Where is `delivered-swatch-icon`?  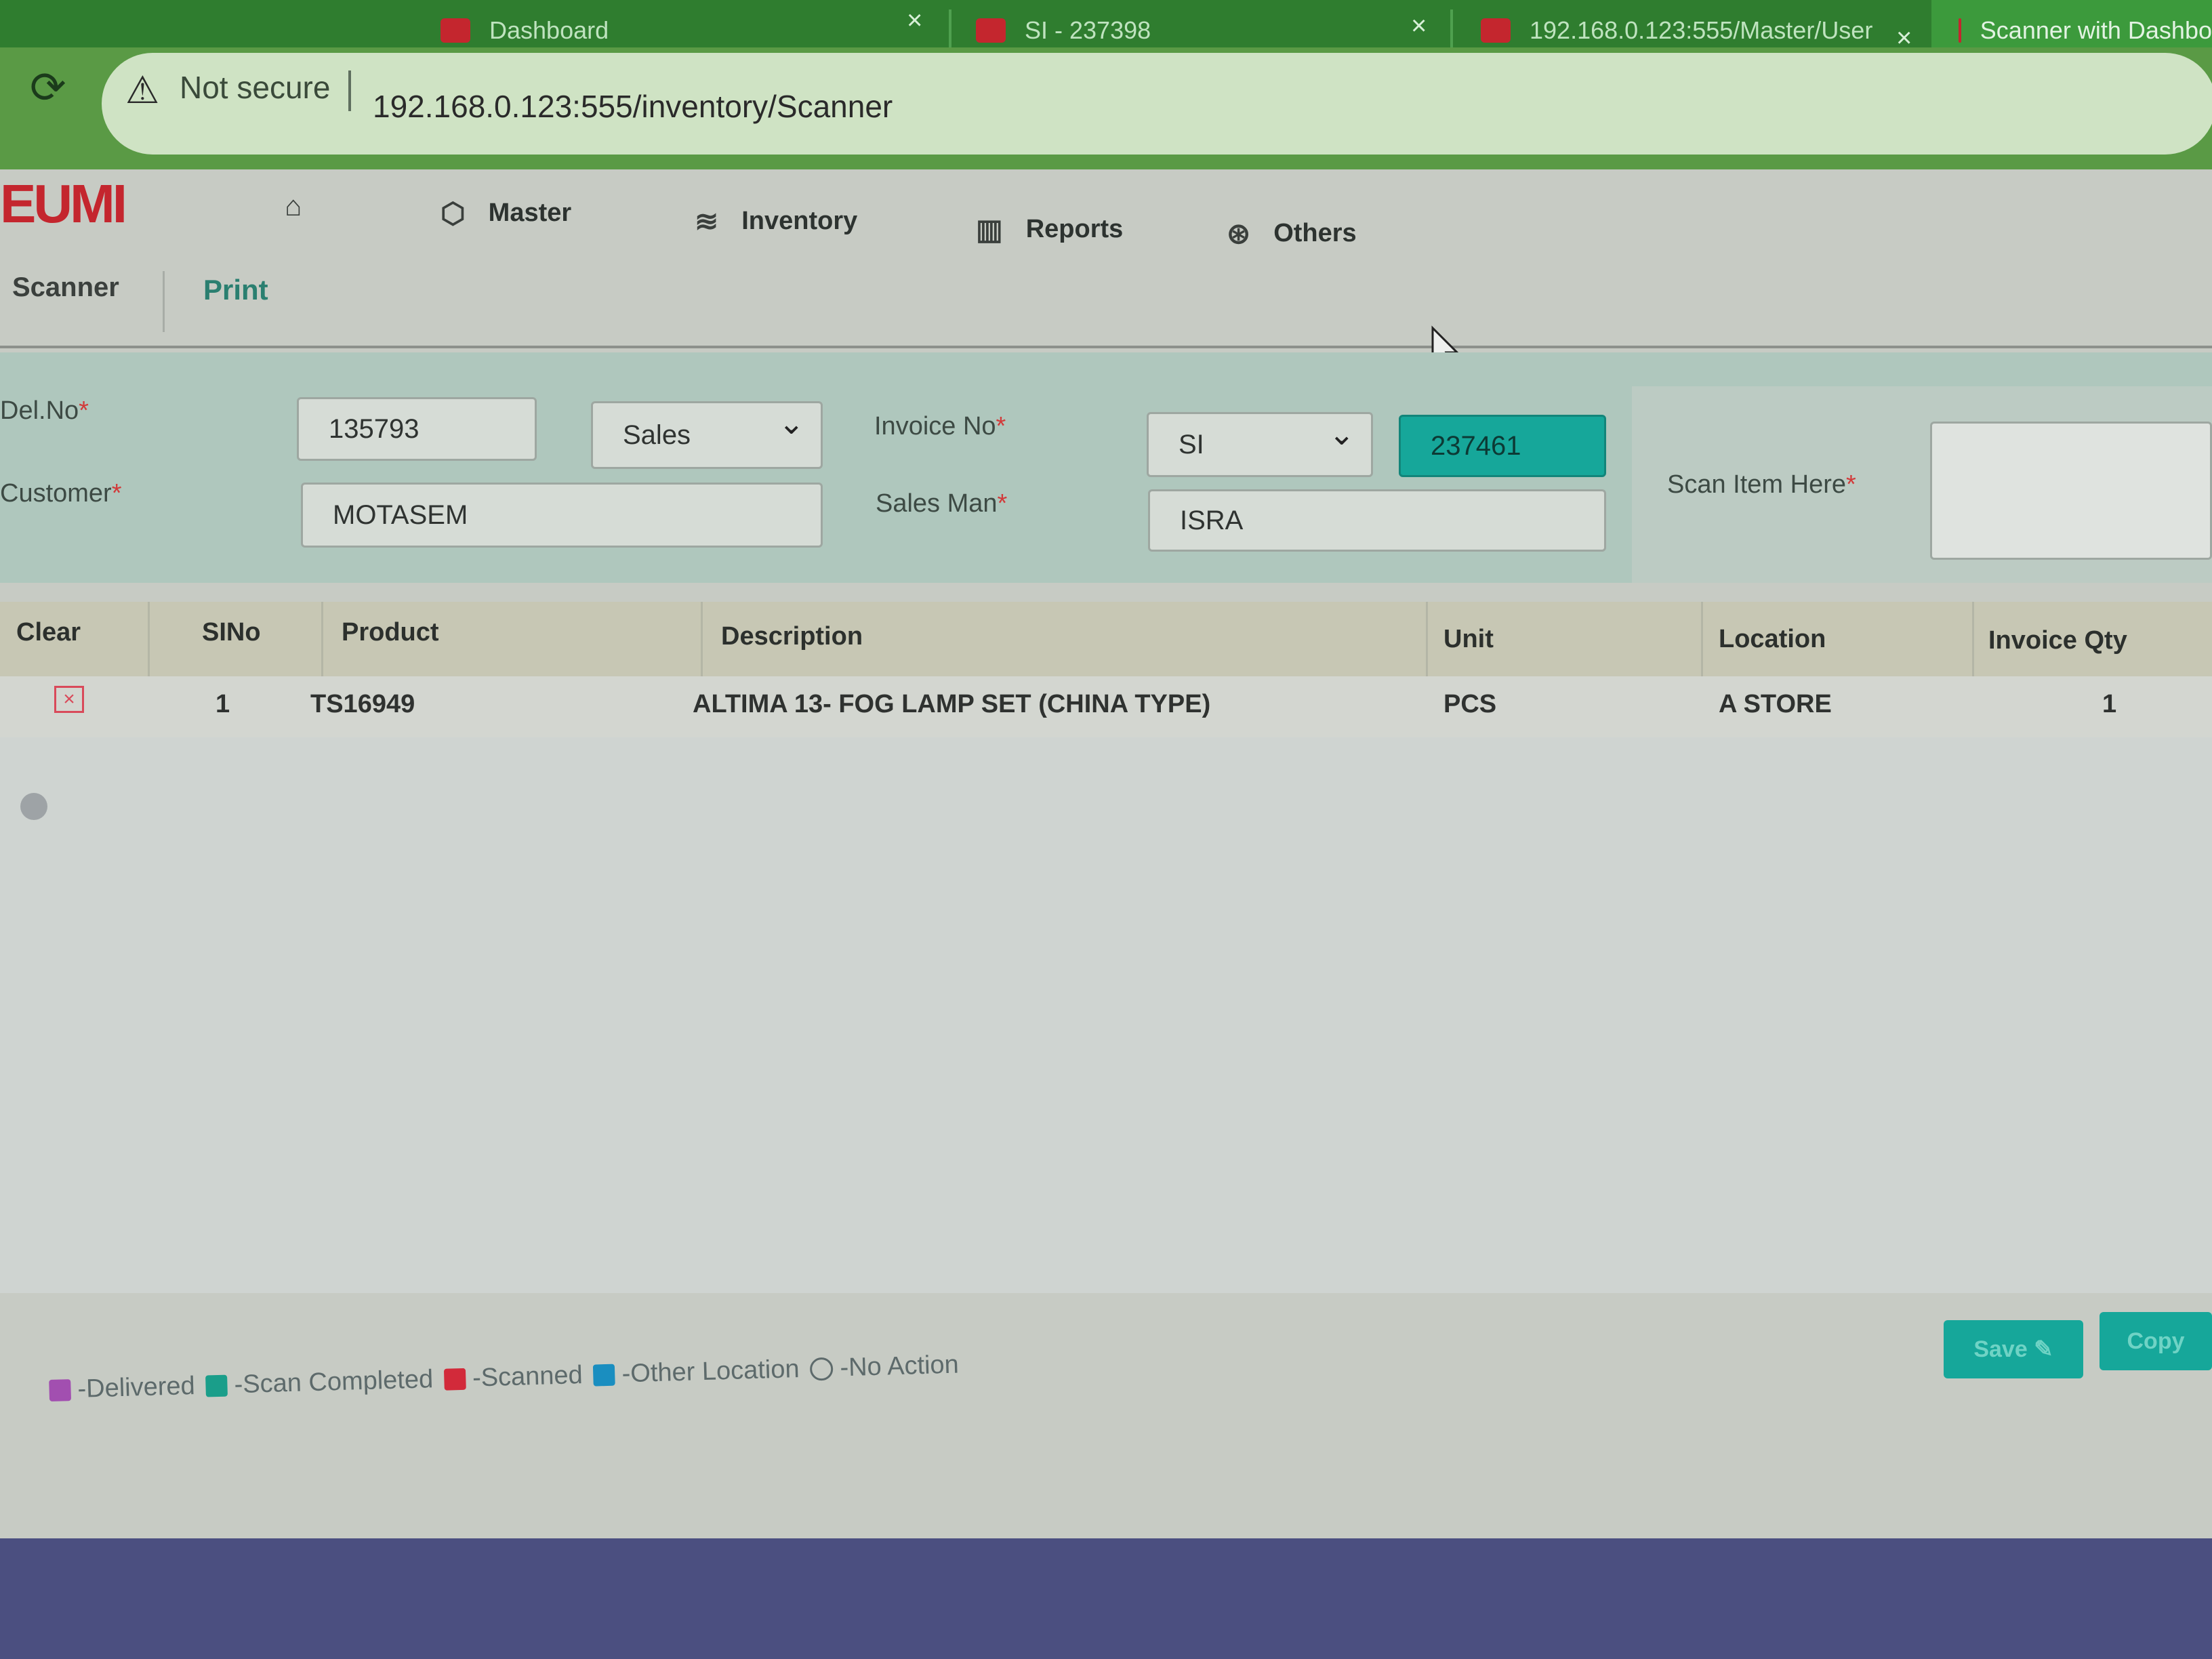
delivered-swatch-icon is located at coordinates (61, 1389).